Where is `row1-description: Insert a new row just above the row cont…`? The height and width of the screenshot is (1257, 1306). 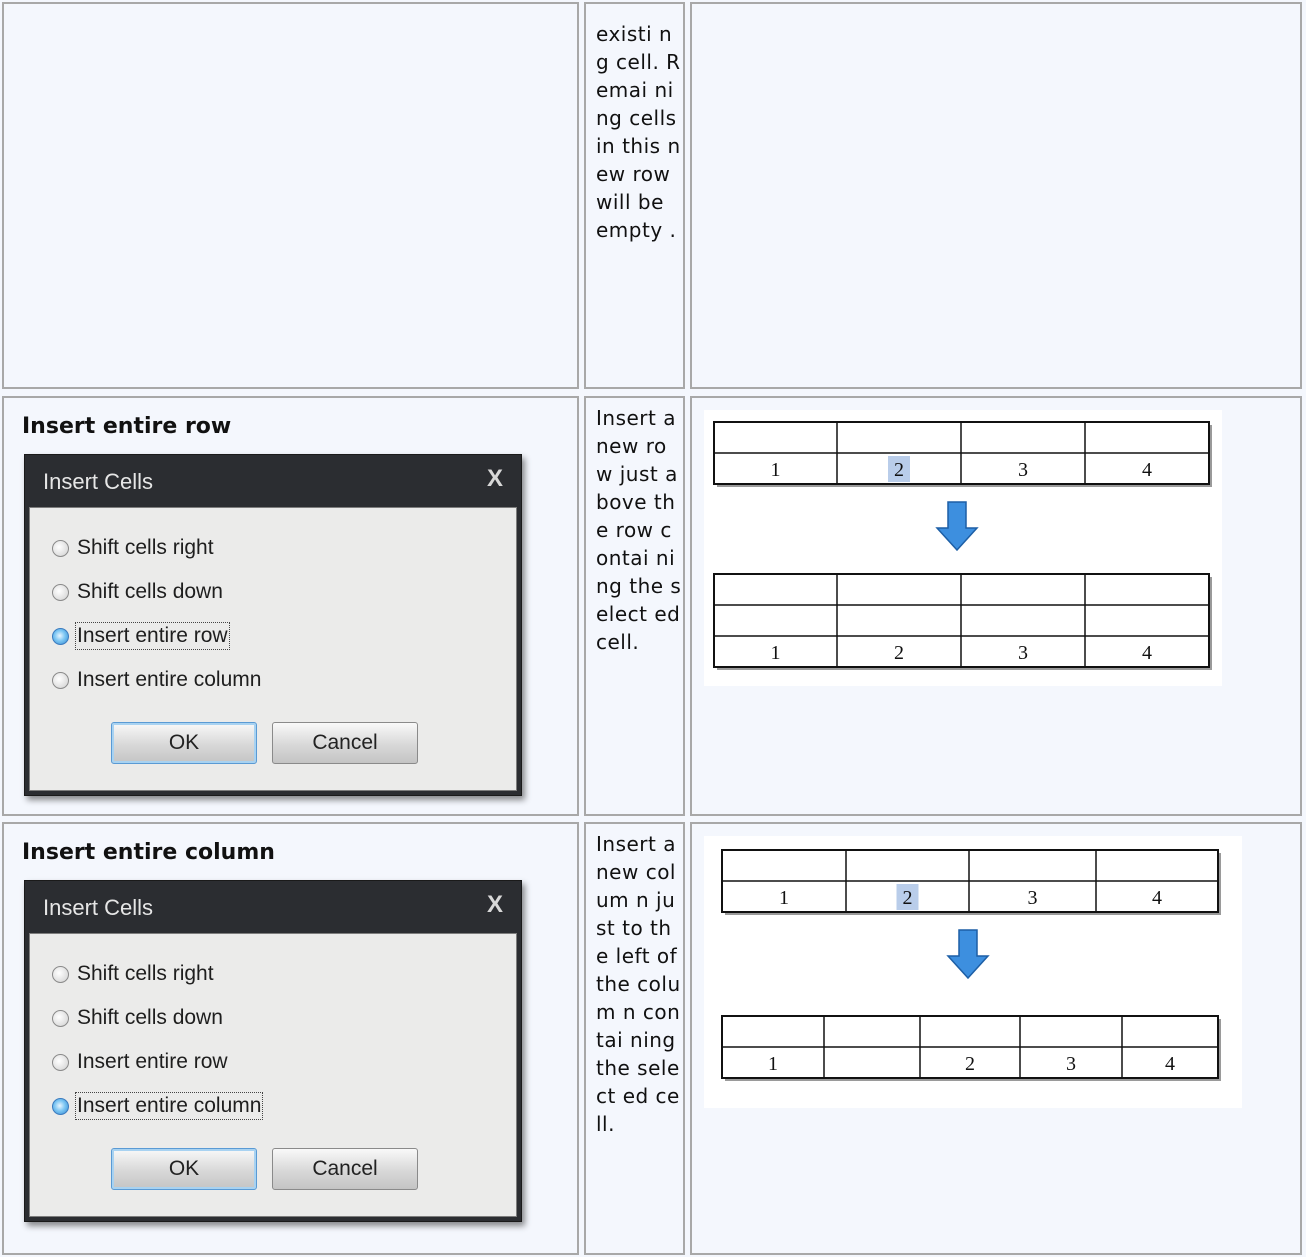
row1-description: Insert a new row just above the row cont… is located at coordinates (634, 606).